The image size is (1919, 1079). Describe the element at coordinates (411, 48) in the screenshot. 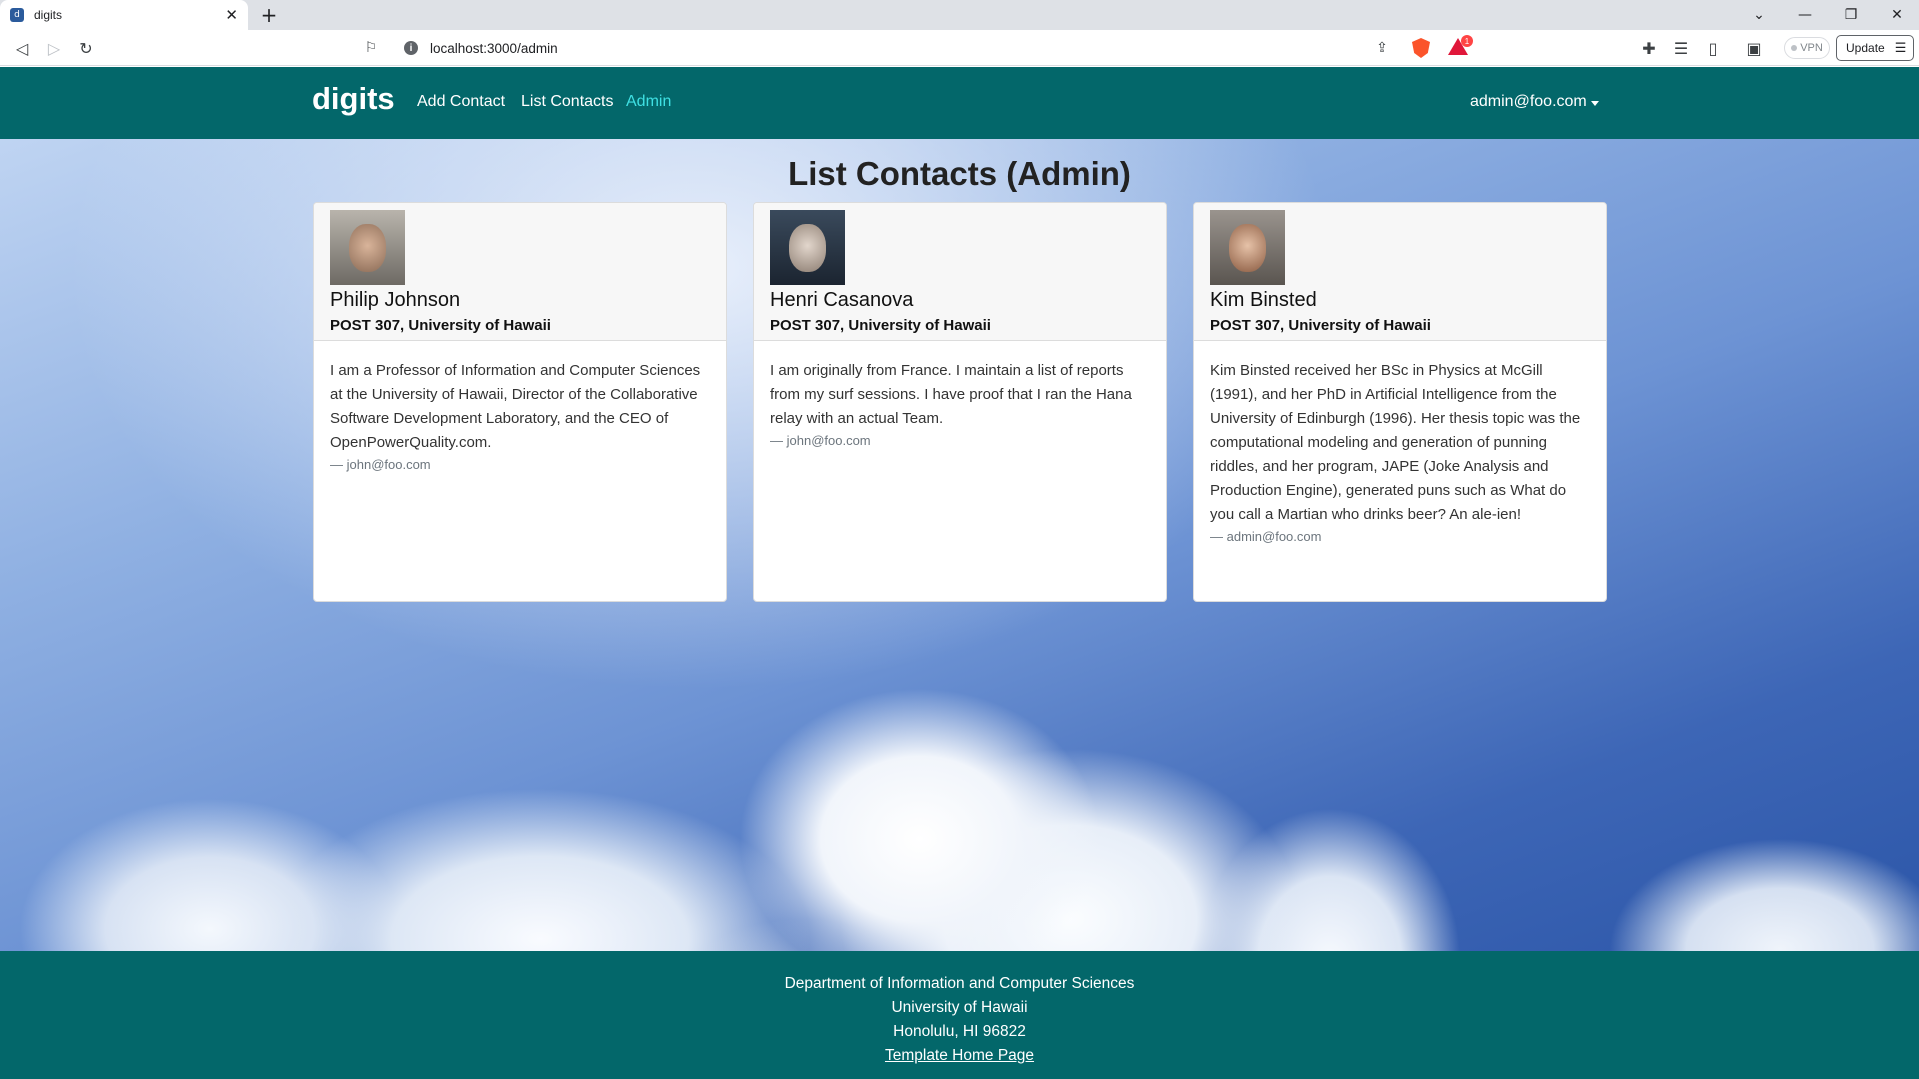

I see `site-info-icon: i` at that location.